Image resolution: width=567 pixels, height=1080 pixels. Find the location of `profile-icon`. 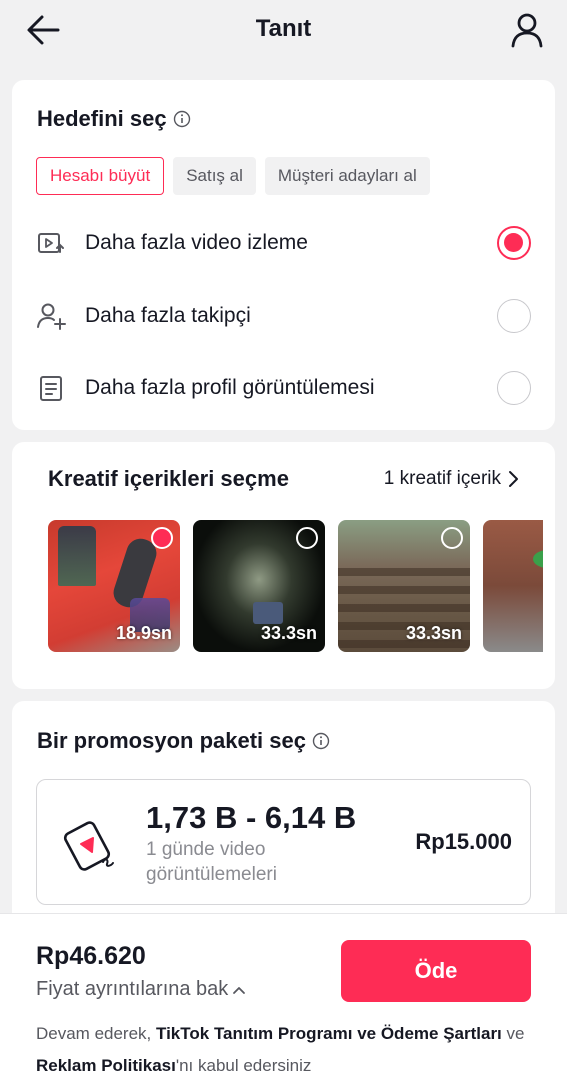

profile-icon is located at coordinates (527, 30).